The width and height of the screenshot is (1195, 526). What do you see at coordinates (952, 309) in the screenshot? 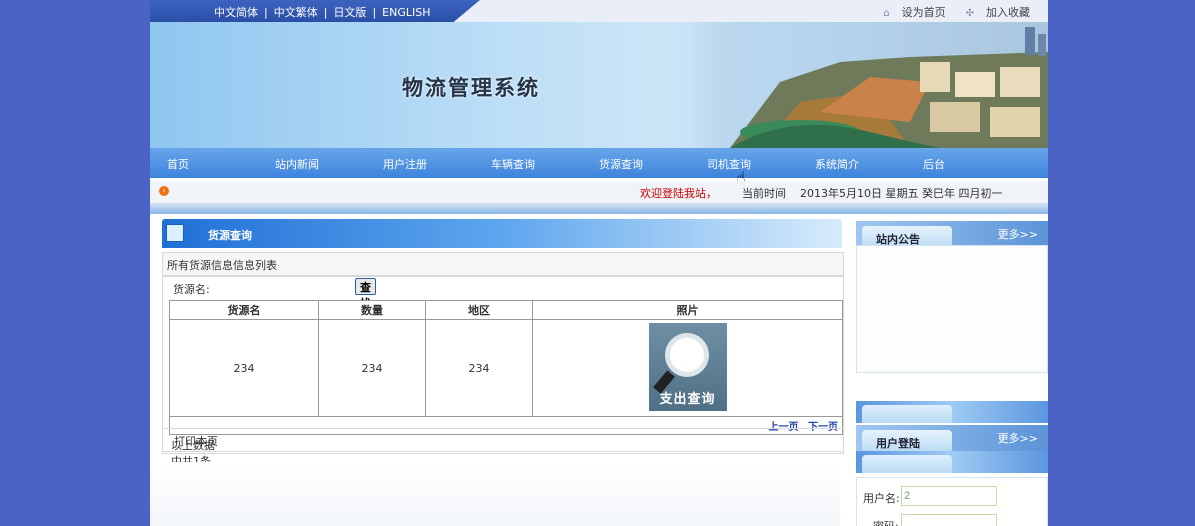
I see `notice-body` at bounding box center [952, 309].